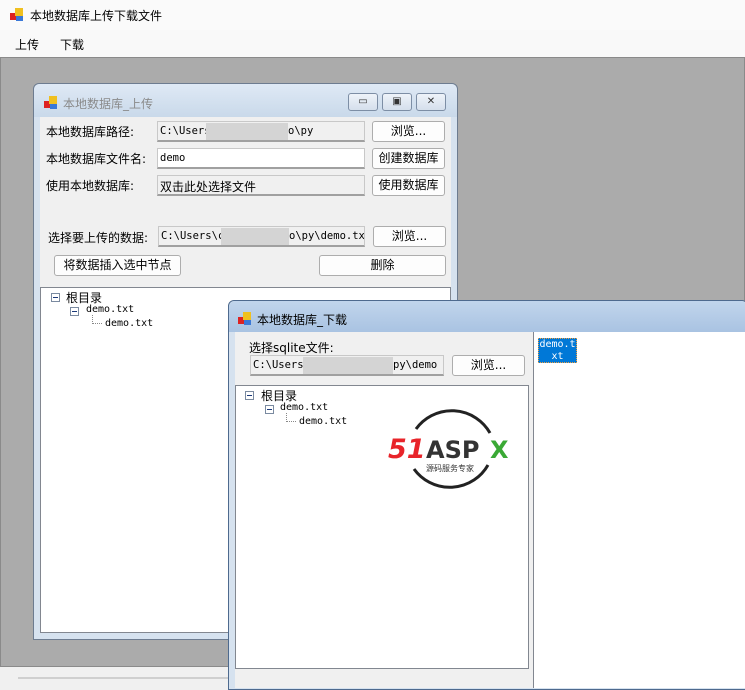 The image size is (745, 690). Describe the element at coordinates (382, 265) in the screenshot. I see `delete-button: 删除` at that location.